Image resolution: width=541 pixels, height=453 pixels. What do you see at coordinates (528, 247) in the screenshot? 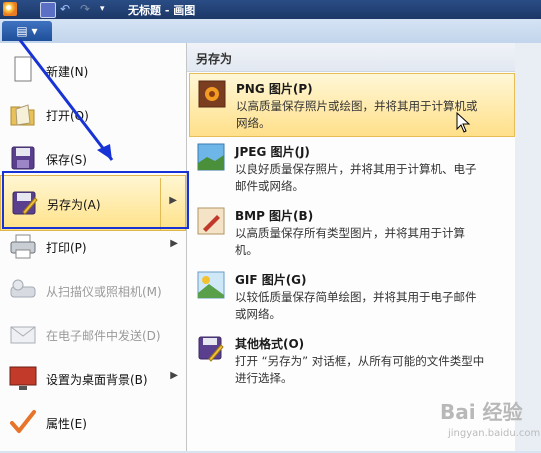
I see `background-canvas-edge` at bounding box center [528, 247].